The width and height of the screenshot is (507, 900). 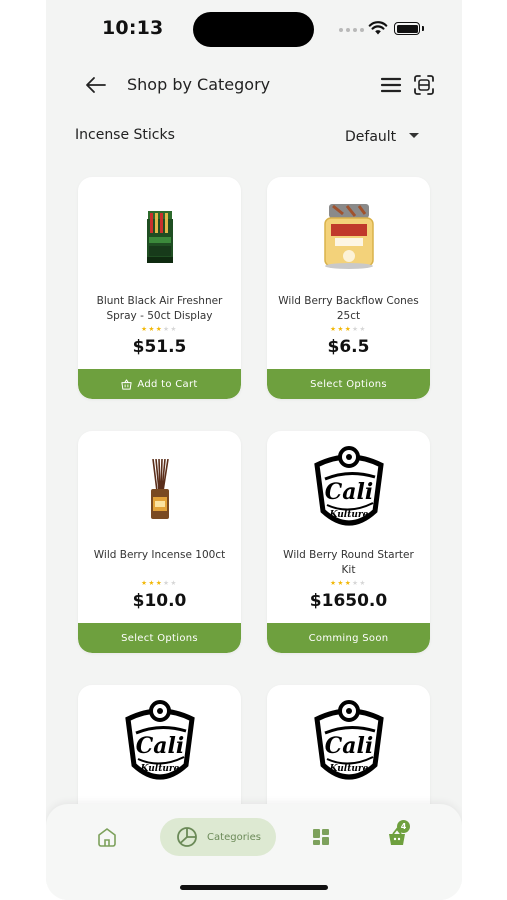 I want to click on product-price: $6.5, so click(x=348, y=347).